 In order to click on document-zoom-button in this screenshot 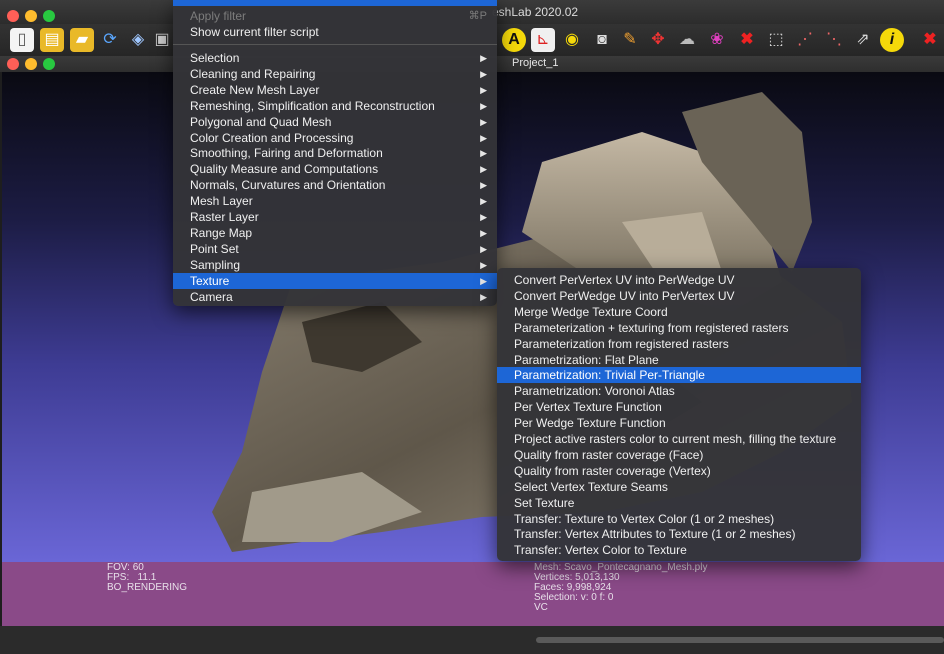, I will do `click(49, 64)`.